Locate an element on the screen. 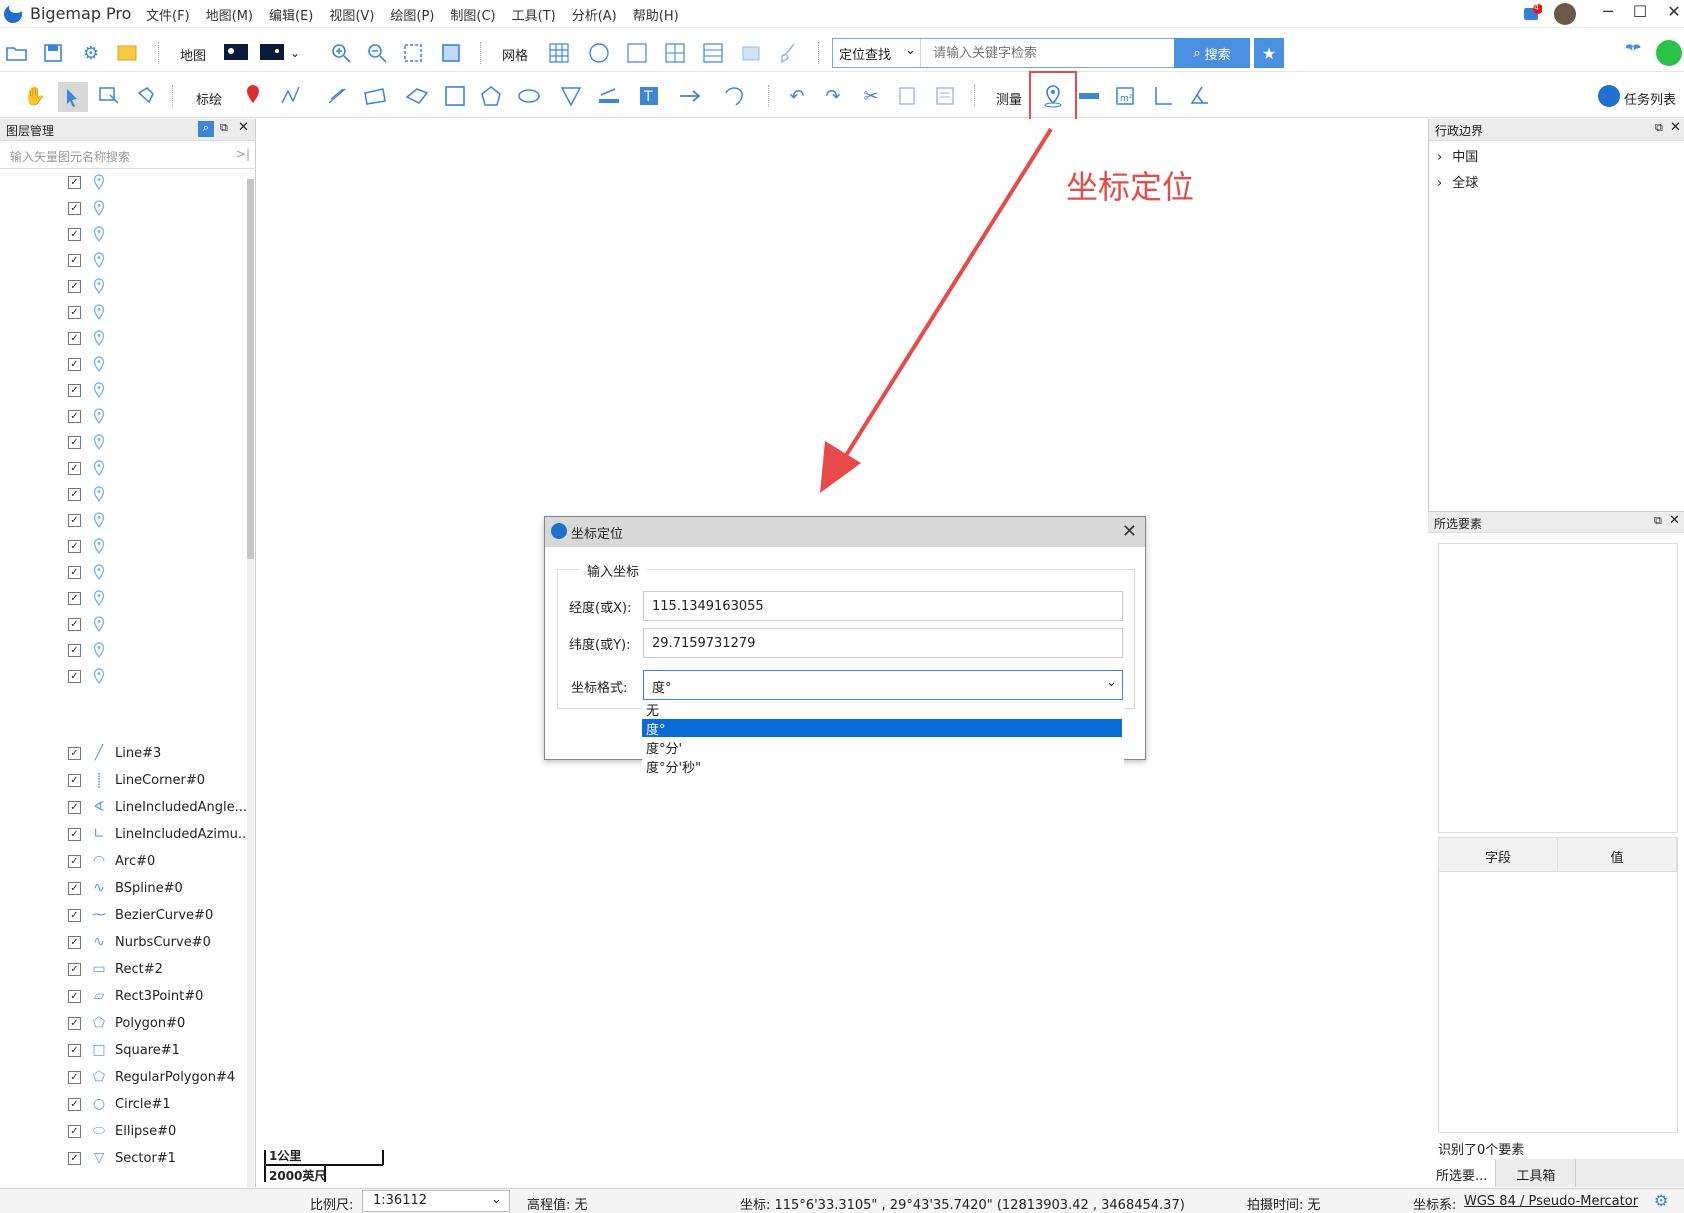 The image size is (1684, 1213). polyline-icon is located at coordinates (291, 96).